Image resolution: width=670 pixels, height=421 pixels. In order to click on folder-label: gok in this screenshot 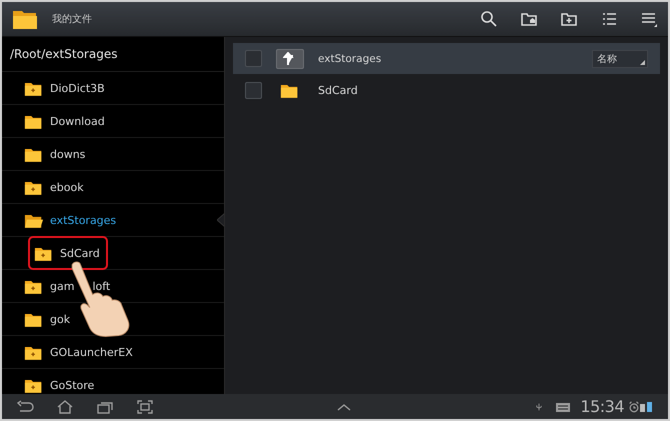, I will do `click(60, 319)`.